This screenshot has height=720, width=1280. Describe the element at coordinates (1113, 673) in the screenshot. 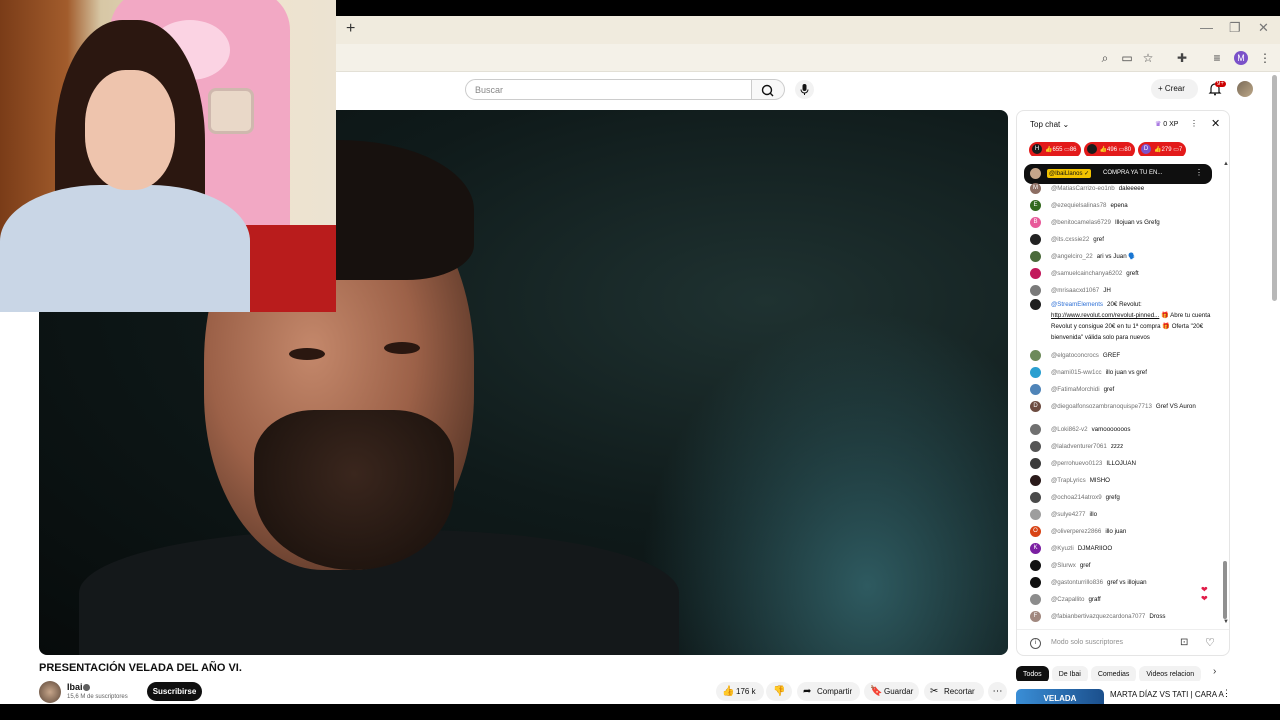

I see `filter-chip: Comedias` at that location.